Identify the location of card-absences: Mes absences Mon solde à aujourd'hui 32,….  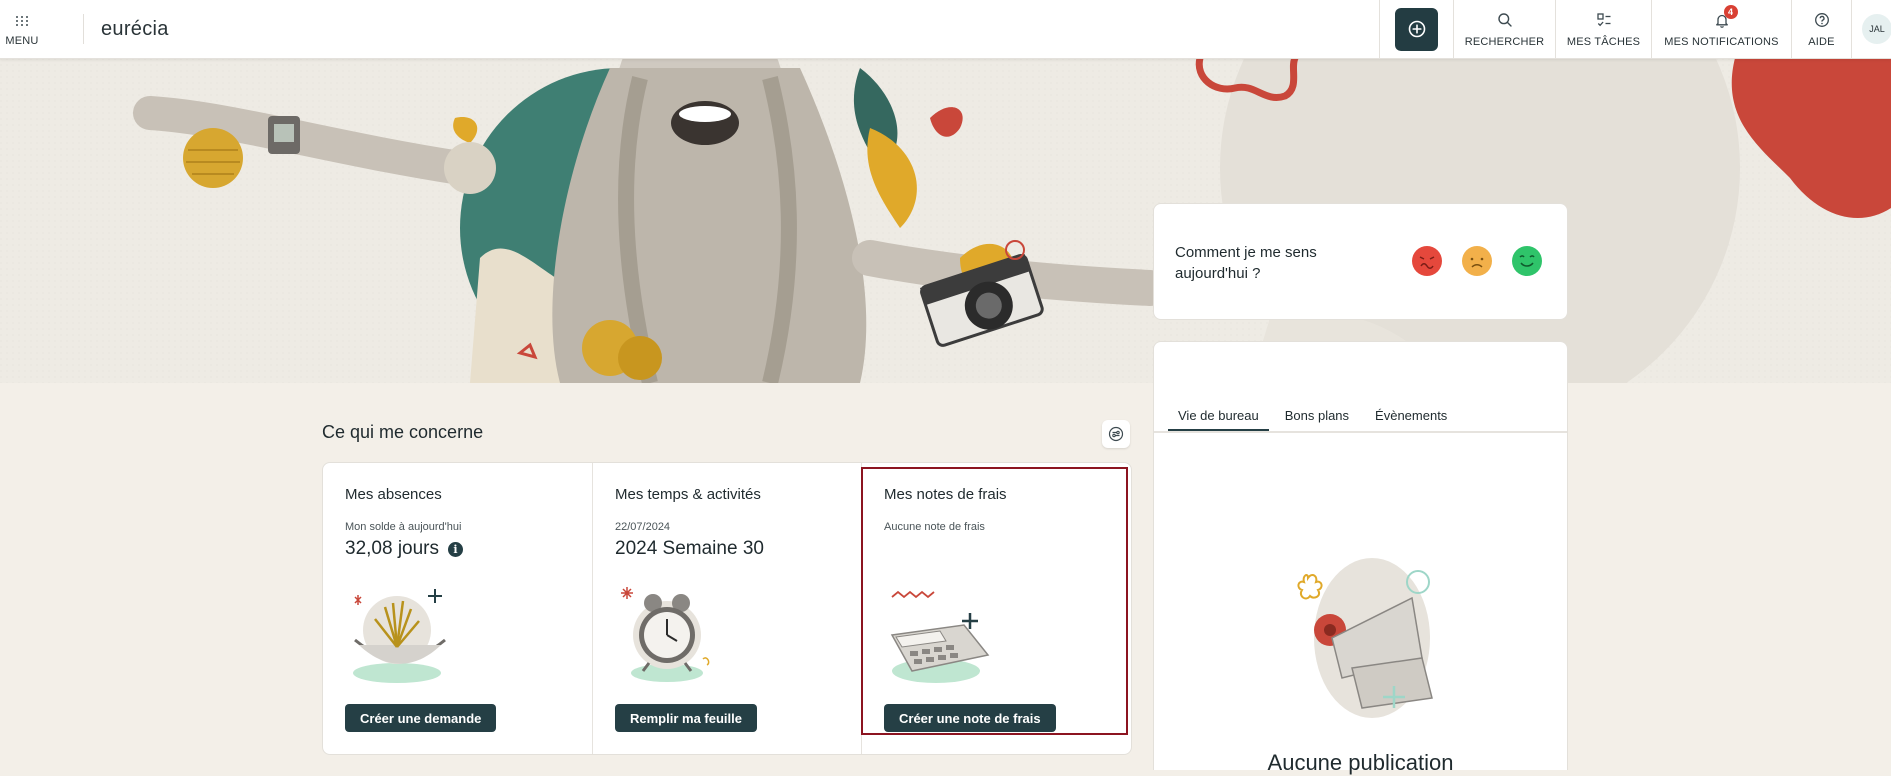
(457, 608).